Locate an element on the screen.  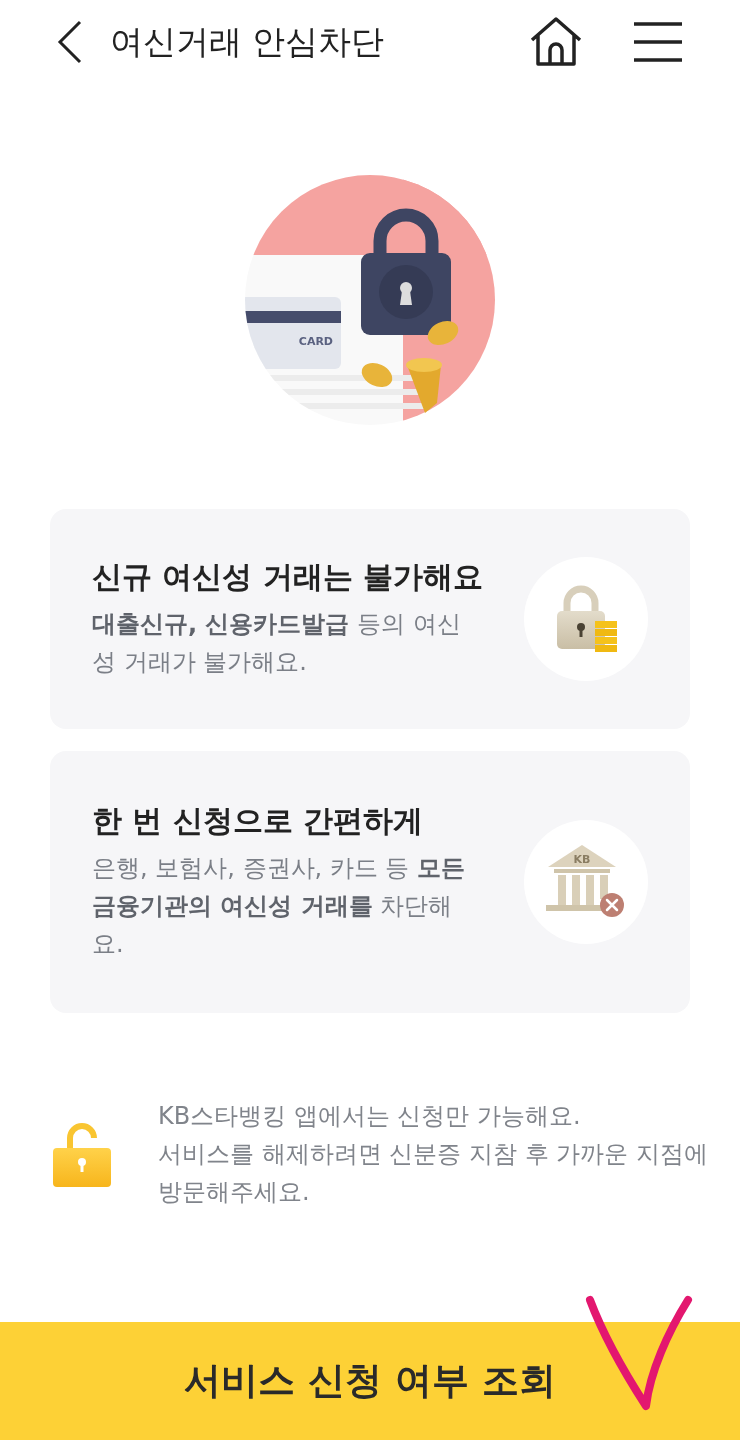
notice-text: 서비스를 해제하려면 신분증 지참 후 가까운 지점에 방문해주세요. is located at coordinates (433, 1173).